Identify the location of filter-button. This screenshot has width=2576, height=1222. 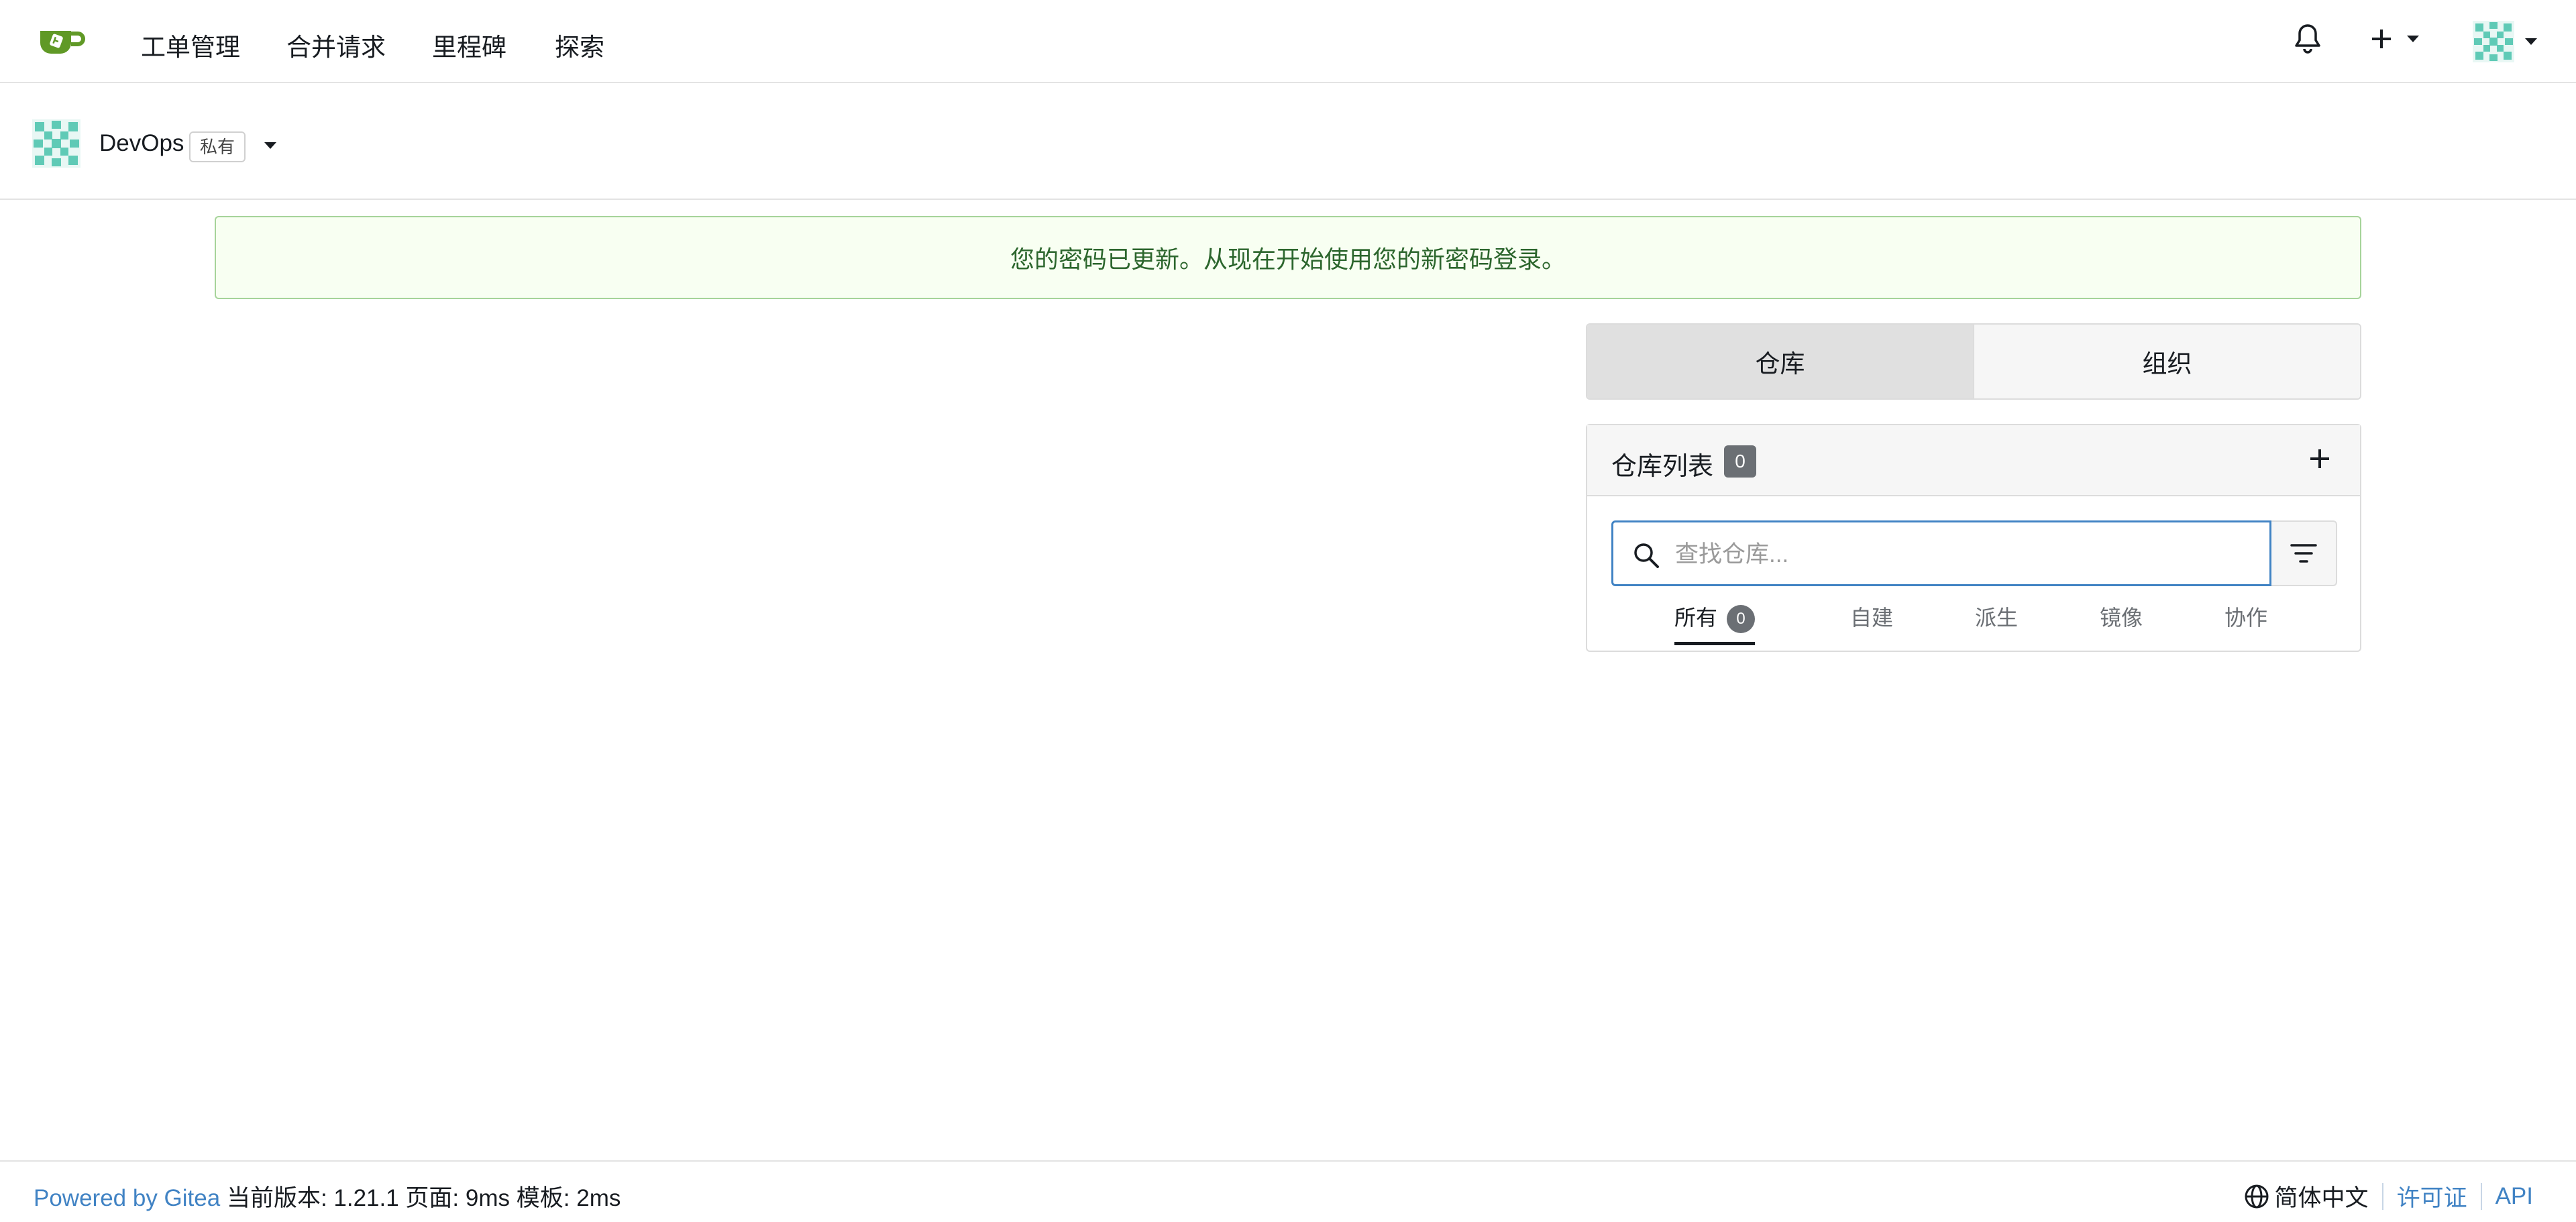
(2304, 553).